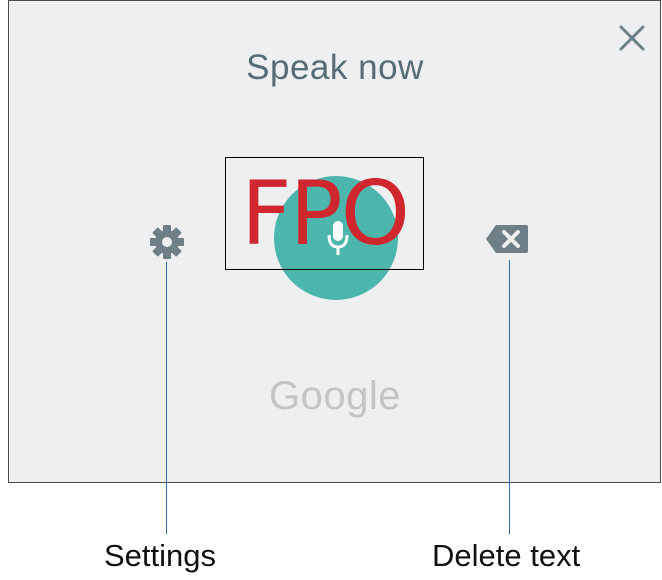  What do you see at coordinates (509, 397) in the screenshot?
I see `delete-text-callout-line` at bounding box center [509, 397].